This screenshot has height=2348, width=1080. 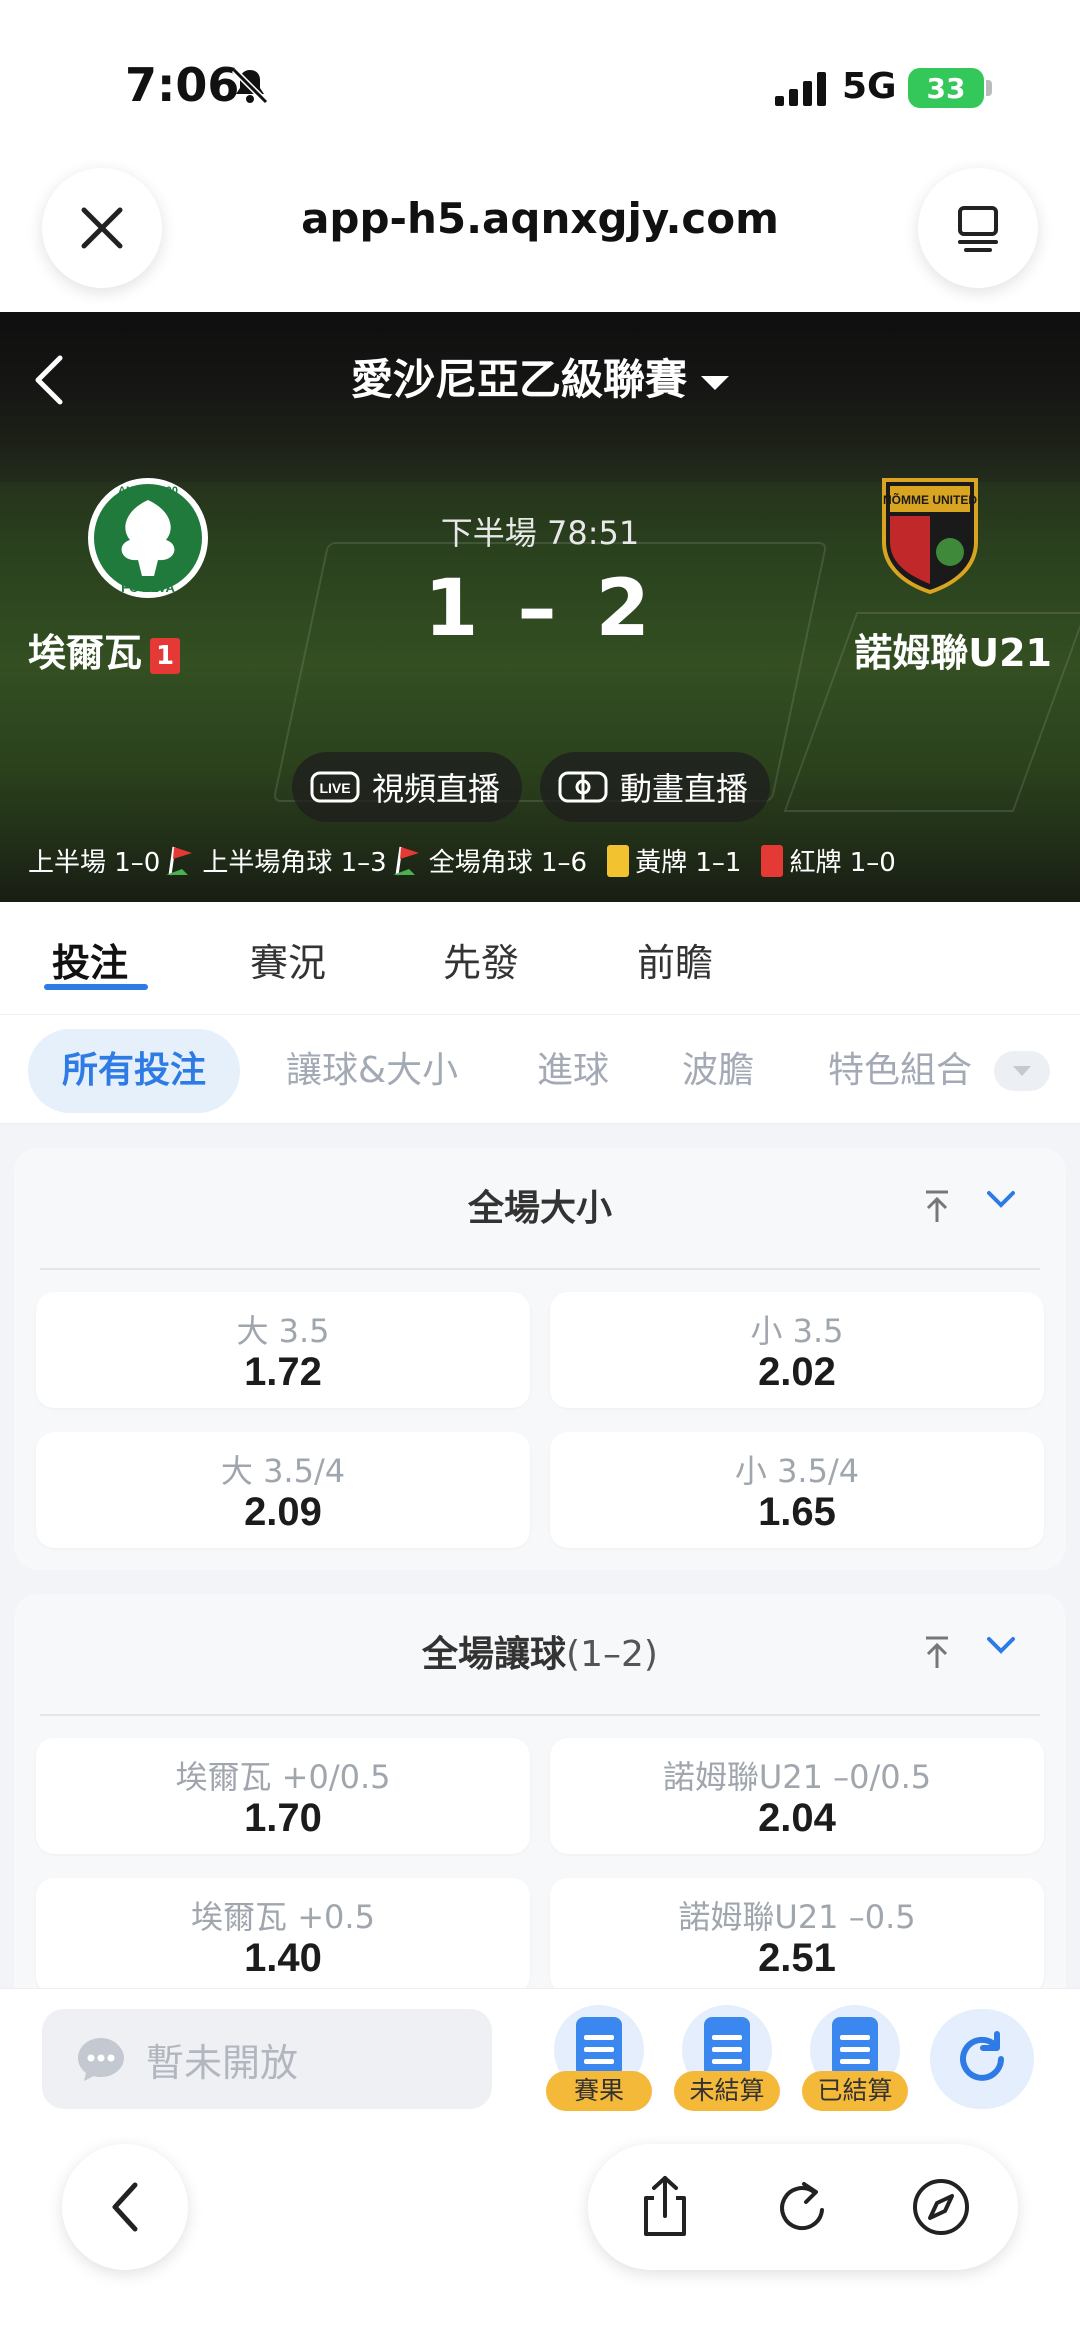 I want to click on caret-down-icon, so click(x=715, y=382).